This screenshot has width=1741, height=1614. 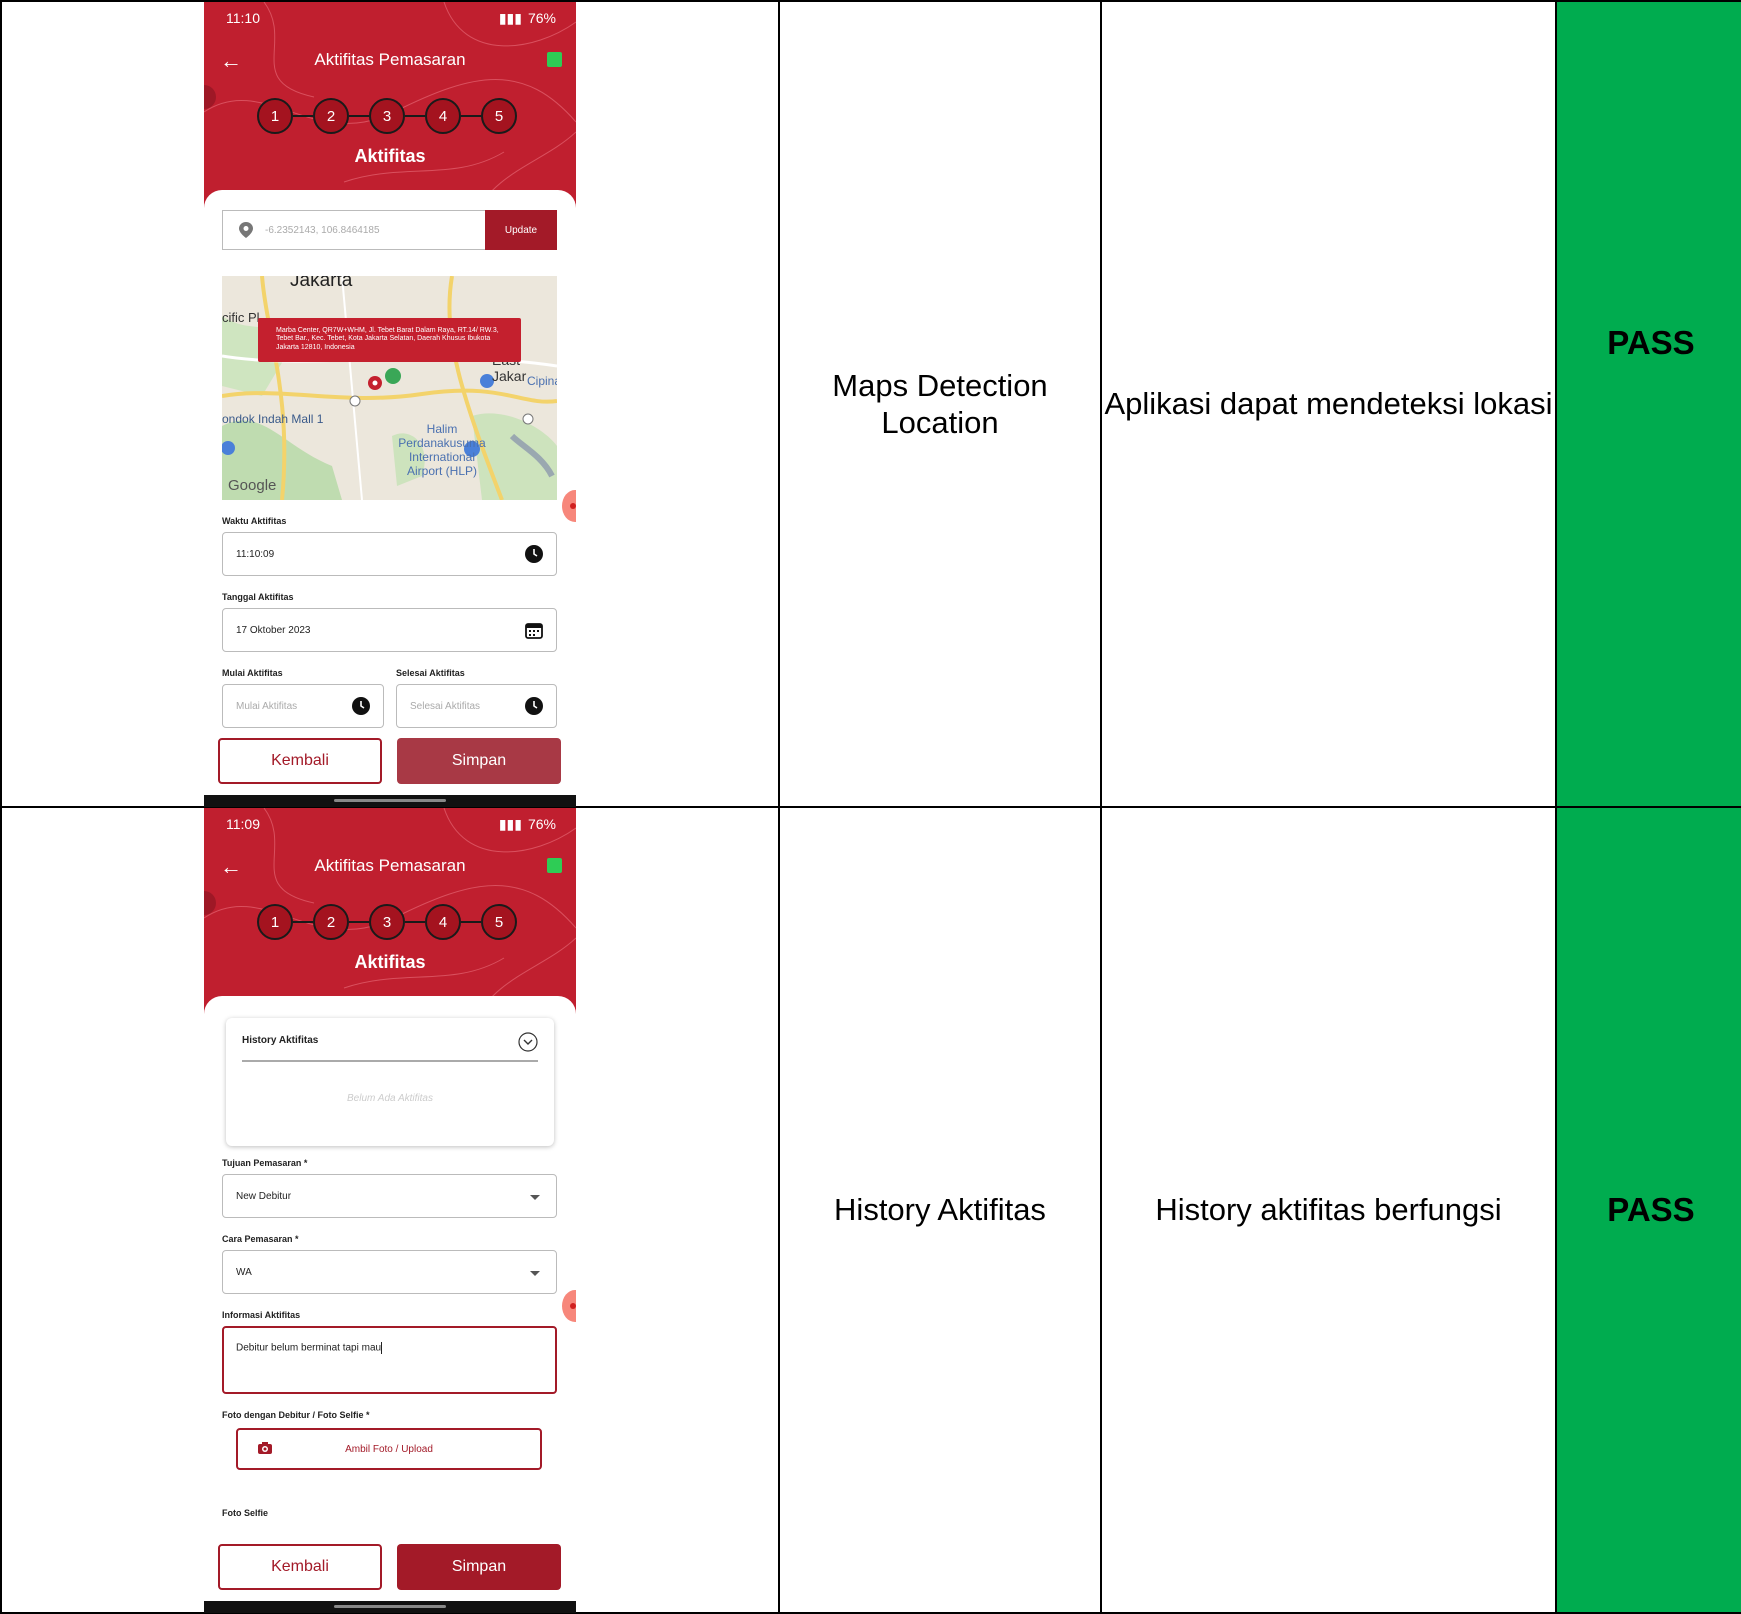 What do you see at coordinates (391, 824) in the screenshot?
I see `status-bar: 11:09 ▮▮▮ 76%` at bounding box center [391, 824].